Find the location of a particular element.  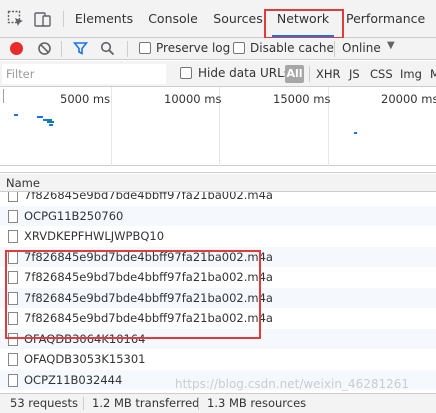

tab-elements: Elements is located at coordinates (104, 19).